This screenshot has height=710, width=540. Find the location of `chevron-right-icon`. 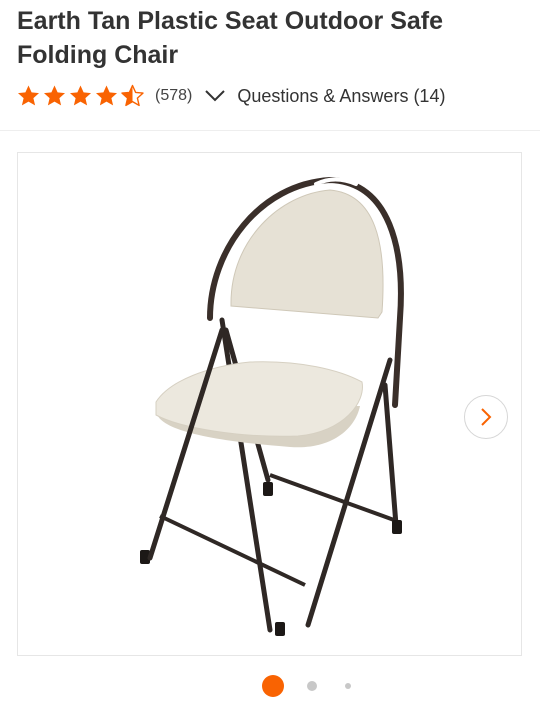

chevron-right-icon is located at coordinates (486, 417).